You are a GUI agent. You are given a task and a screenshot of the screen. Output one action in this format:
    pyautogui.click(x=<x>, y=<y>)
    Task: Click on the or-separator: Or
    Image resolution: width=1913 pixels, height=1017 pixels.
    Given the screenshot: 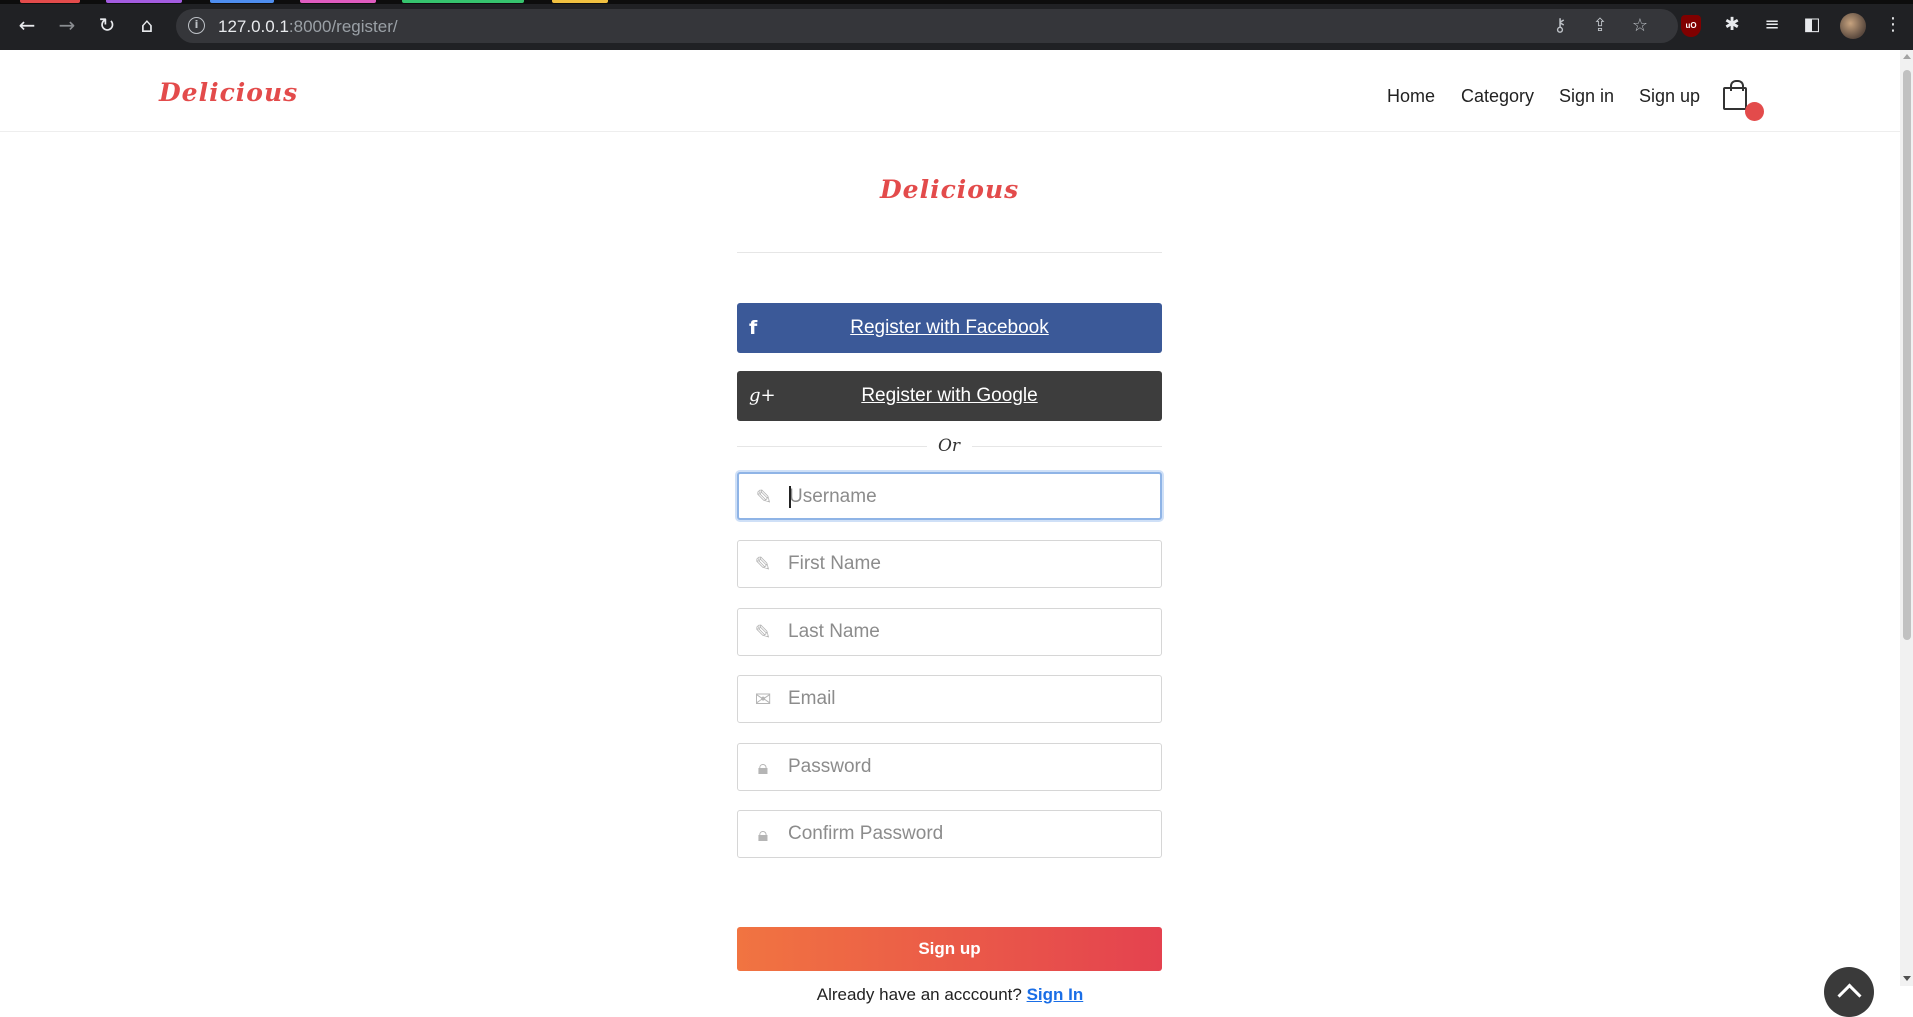 What is the action you would take?
    pyautogui.click(x=949, y=446)
    